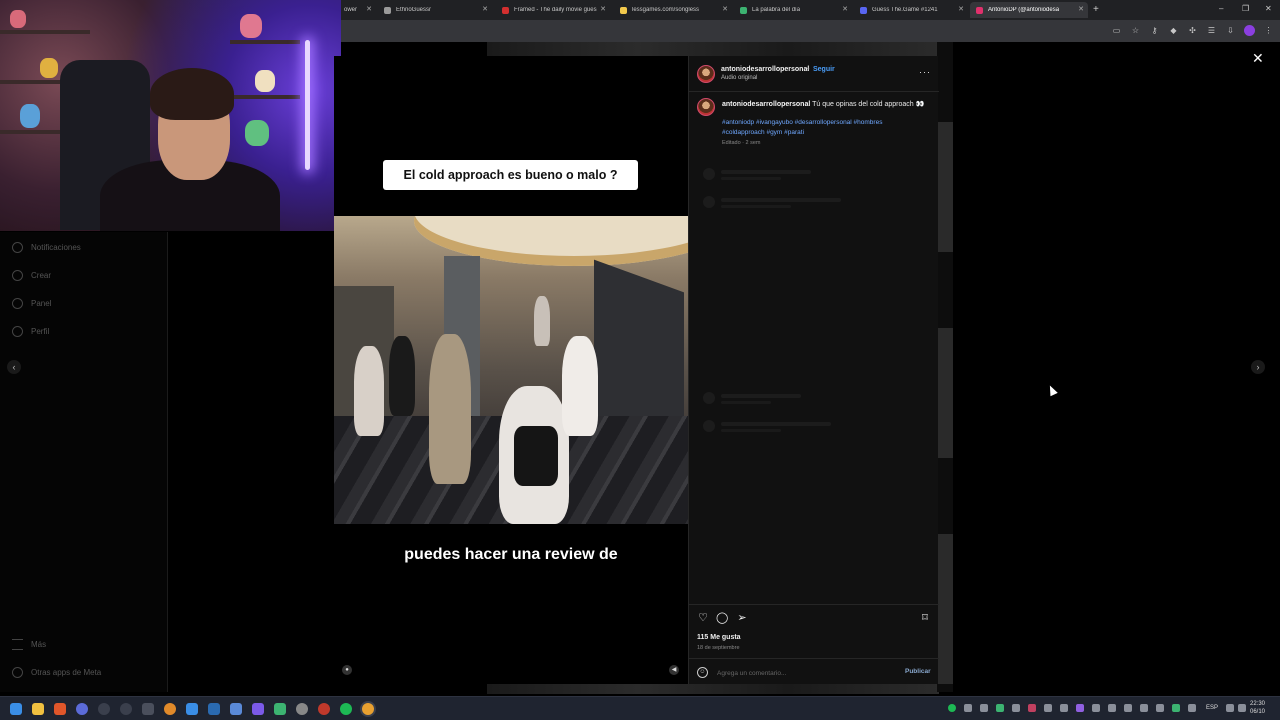  What do you see at coordinates (1192, 30) in the screenshot?
I see `extensions-puzzle-icon: ✣` at bounding box center [1192, 30].